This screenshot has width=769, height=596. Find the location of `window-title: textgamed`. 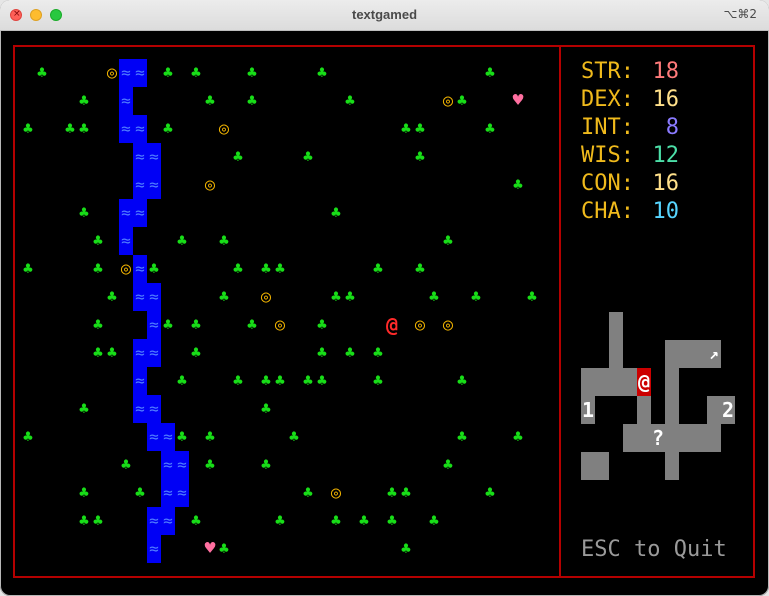

window-title: textgamed is located at coordinates (384, 14).